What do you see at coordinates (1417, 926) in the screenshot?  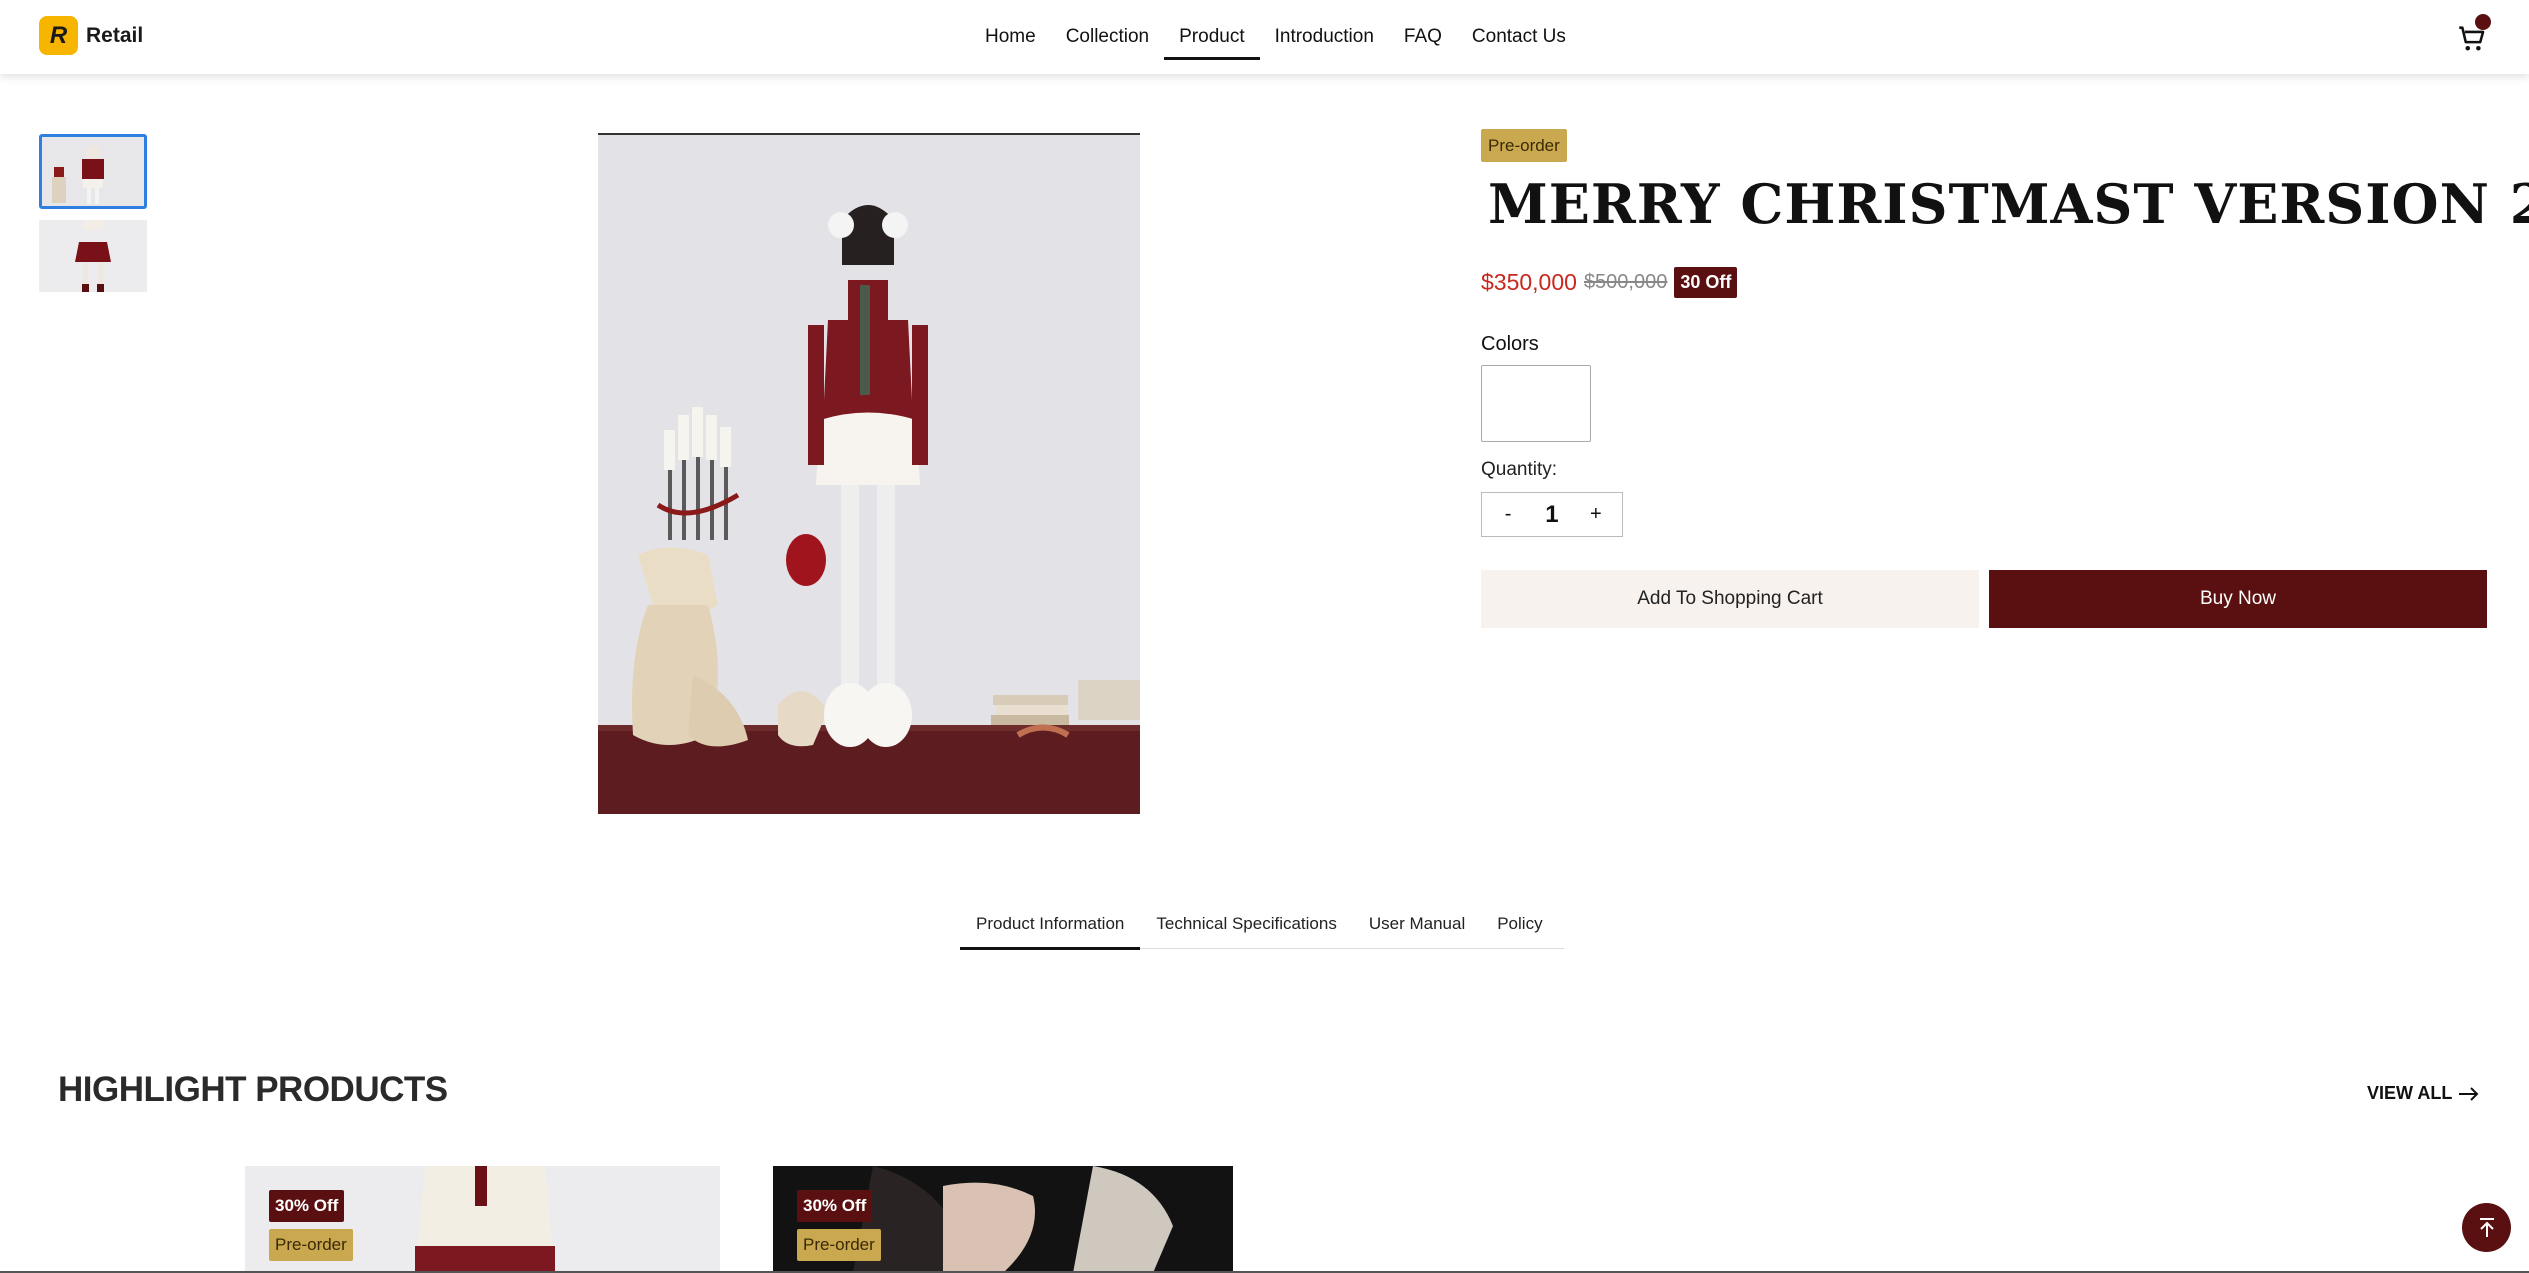 I see `tab-user-manual: User Manual` at bounding box center [1417, 926].